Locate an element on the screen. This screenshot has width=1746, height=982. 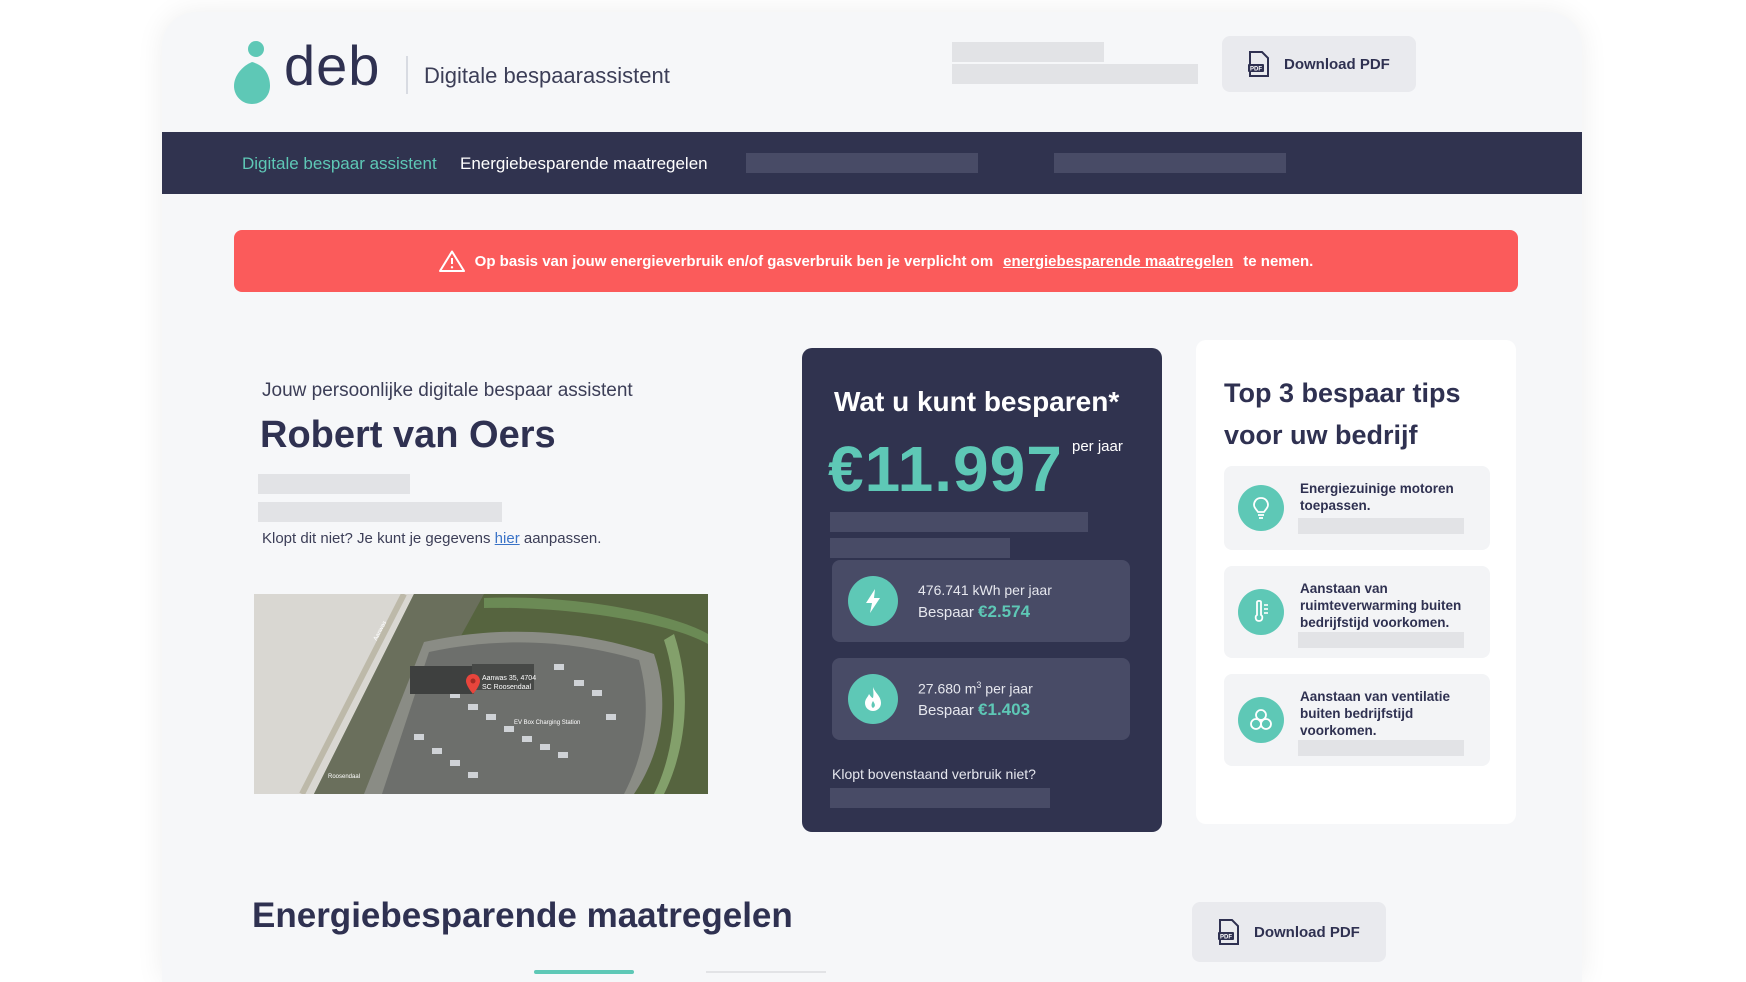
map-pin-icon is located at coordinates (473, 684).